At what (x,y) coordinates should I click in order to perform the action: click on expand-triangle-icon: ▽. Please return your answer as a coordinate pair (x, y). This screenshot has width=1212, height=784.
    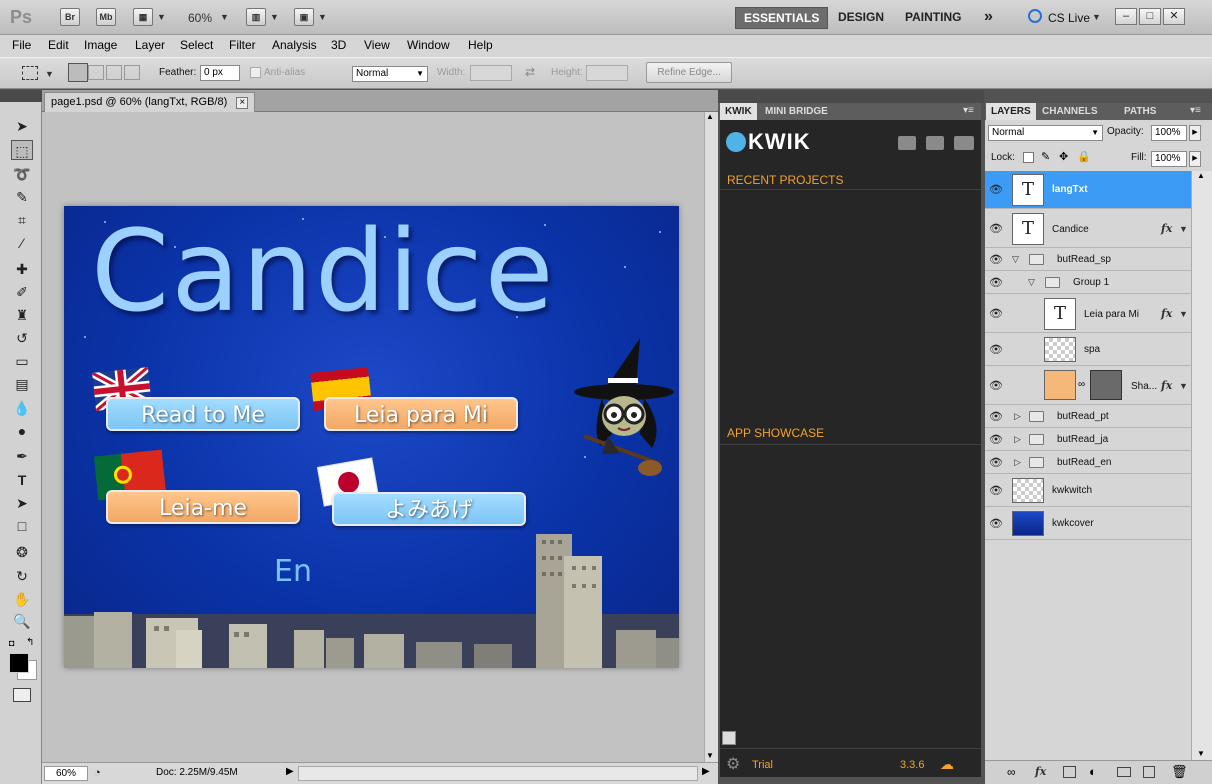
    Looking at the image, I should click on (1031, 282).